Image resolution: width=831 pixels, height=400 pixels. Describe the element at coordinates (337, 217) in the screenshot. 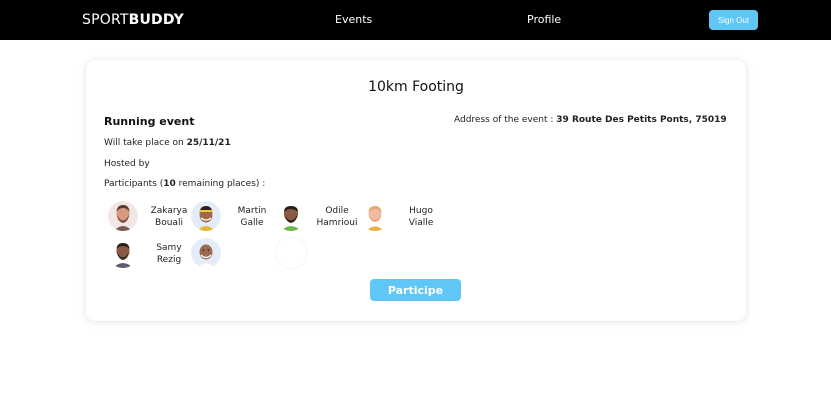

I see `participant-name: Odile Hamrioui` at that location.